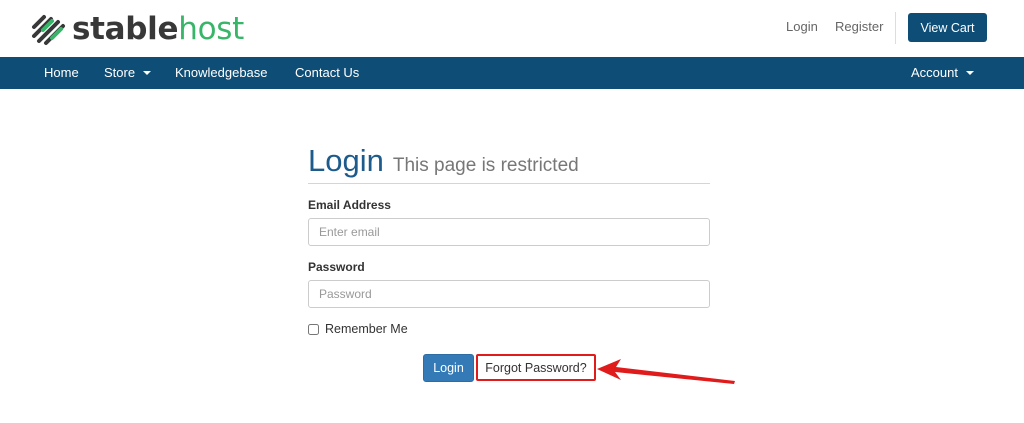 The image size is (1024, 423). I want to click on password-label: Password, so click(336, 267).